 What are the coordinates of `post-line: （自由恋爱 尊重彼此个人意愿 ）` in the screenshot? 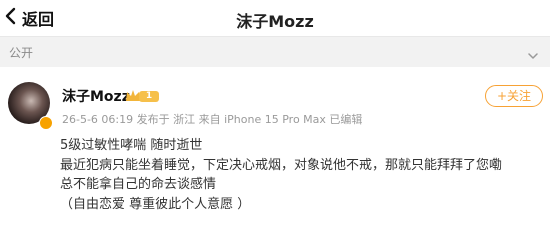 It's located at (155, 204).